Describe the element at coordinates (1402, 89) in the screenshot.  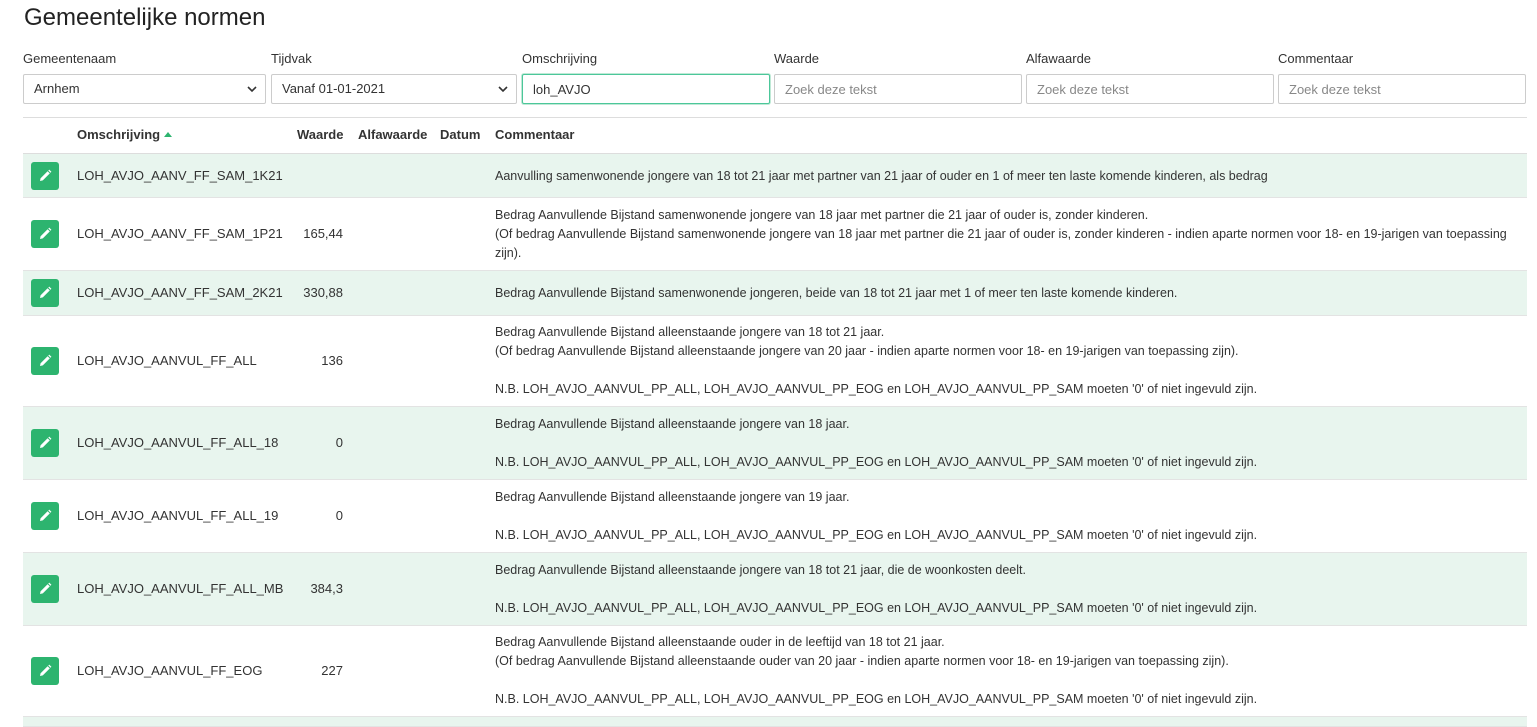
I see `commentaar-input` at that location.